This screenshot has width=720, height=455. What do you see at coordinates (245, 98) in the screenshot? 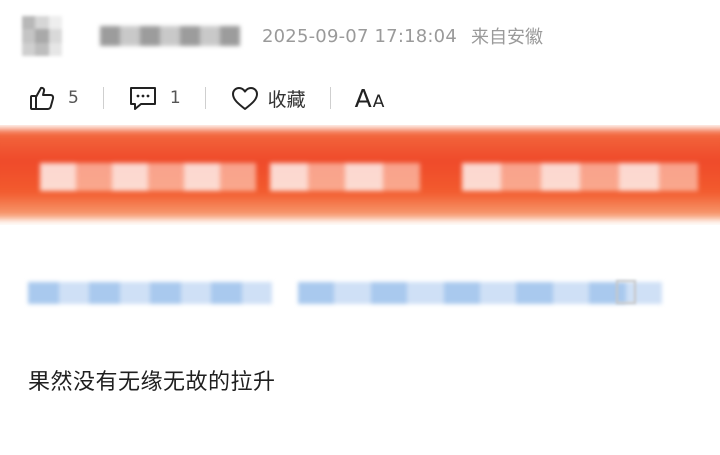
I see `heart-icon` at bounding box center [245, 98].